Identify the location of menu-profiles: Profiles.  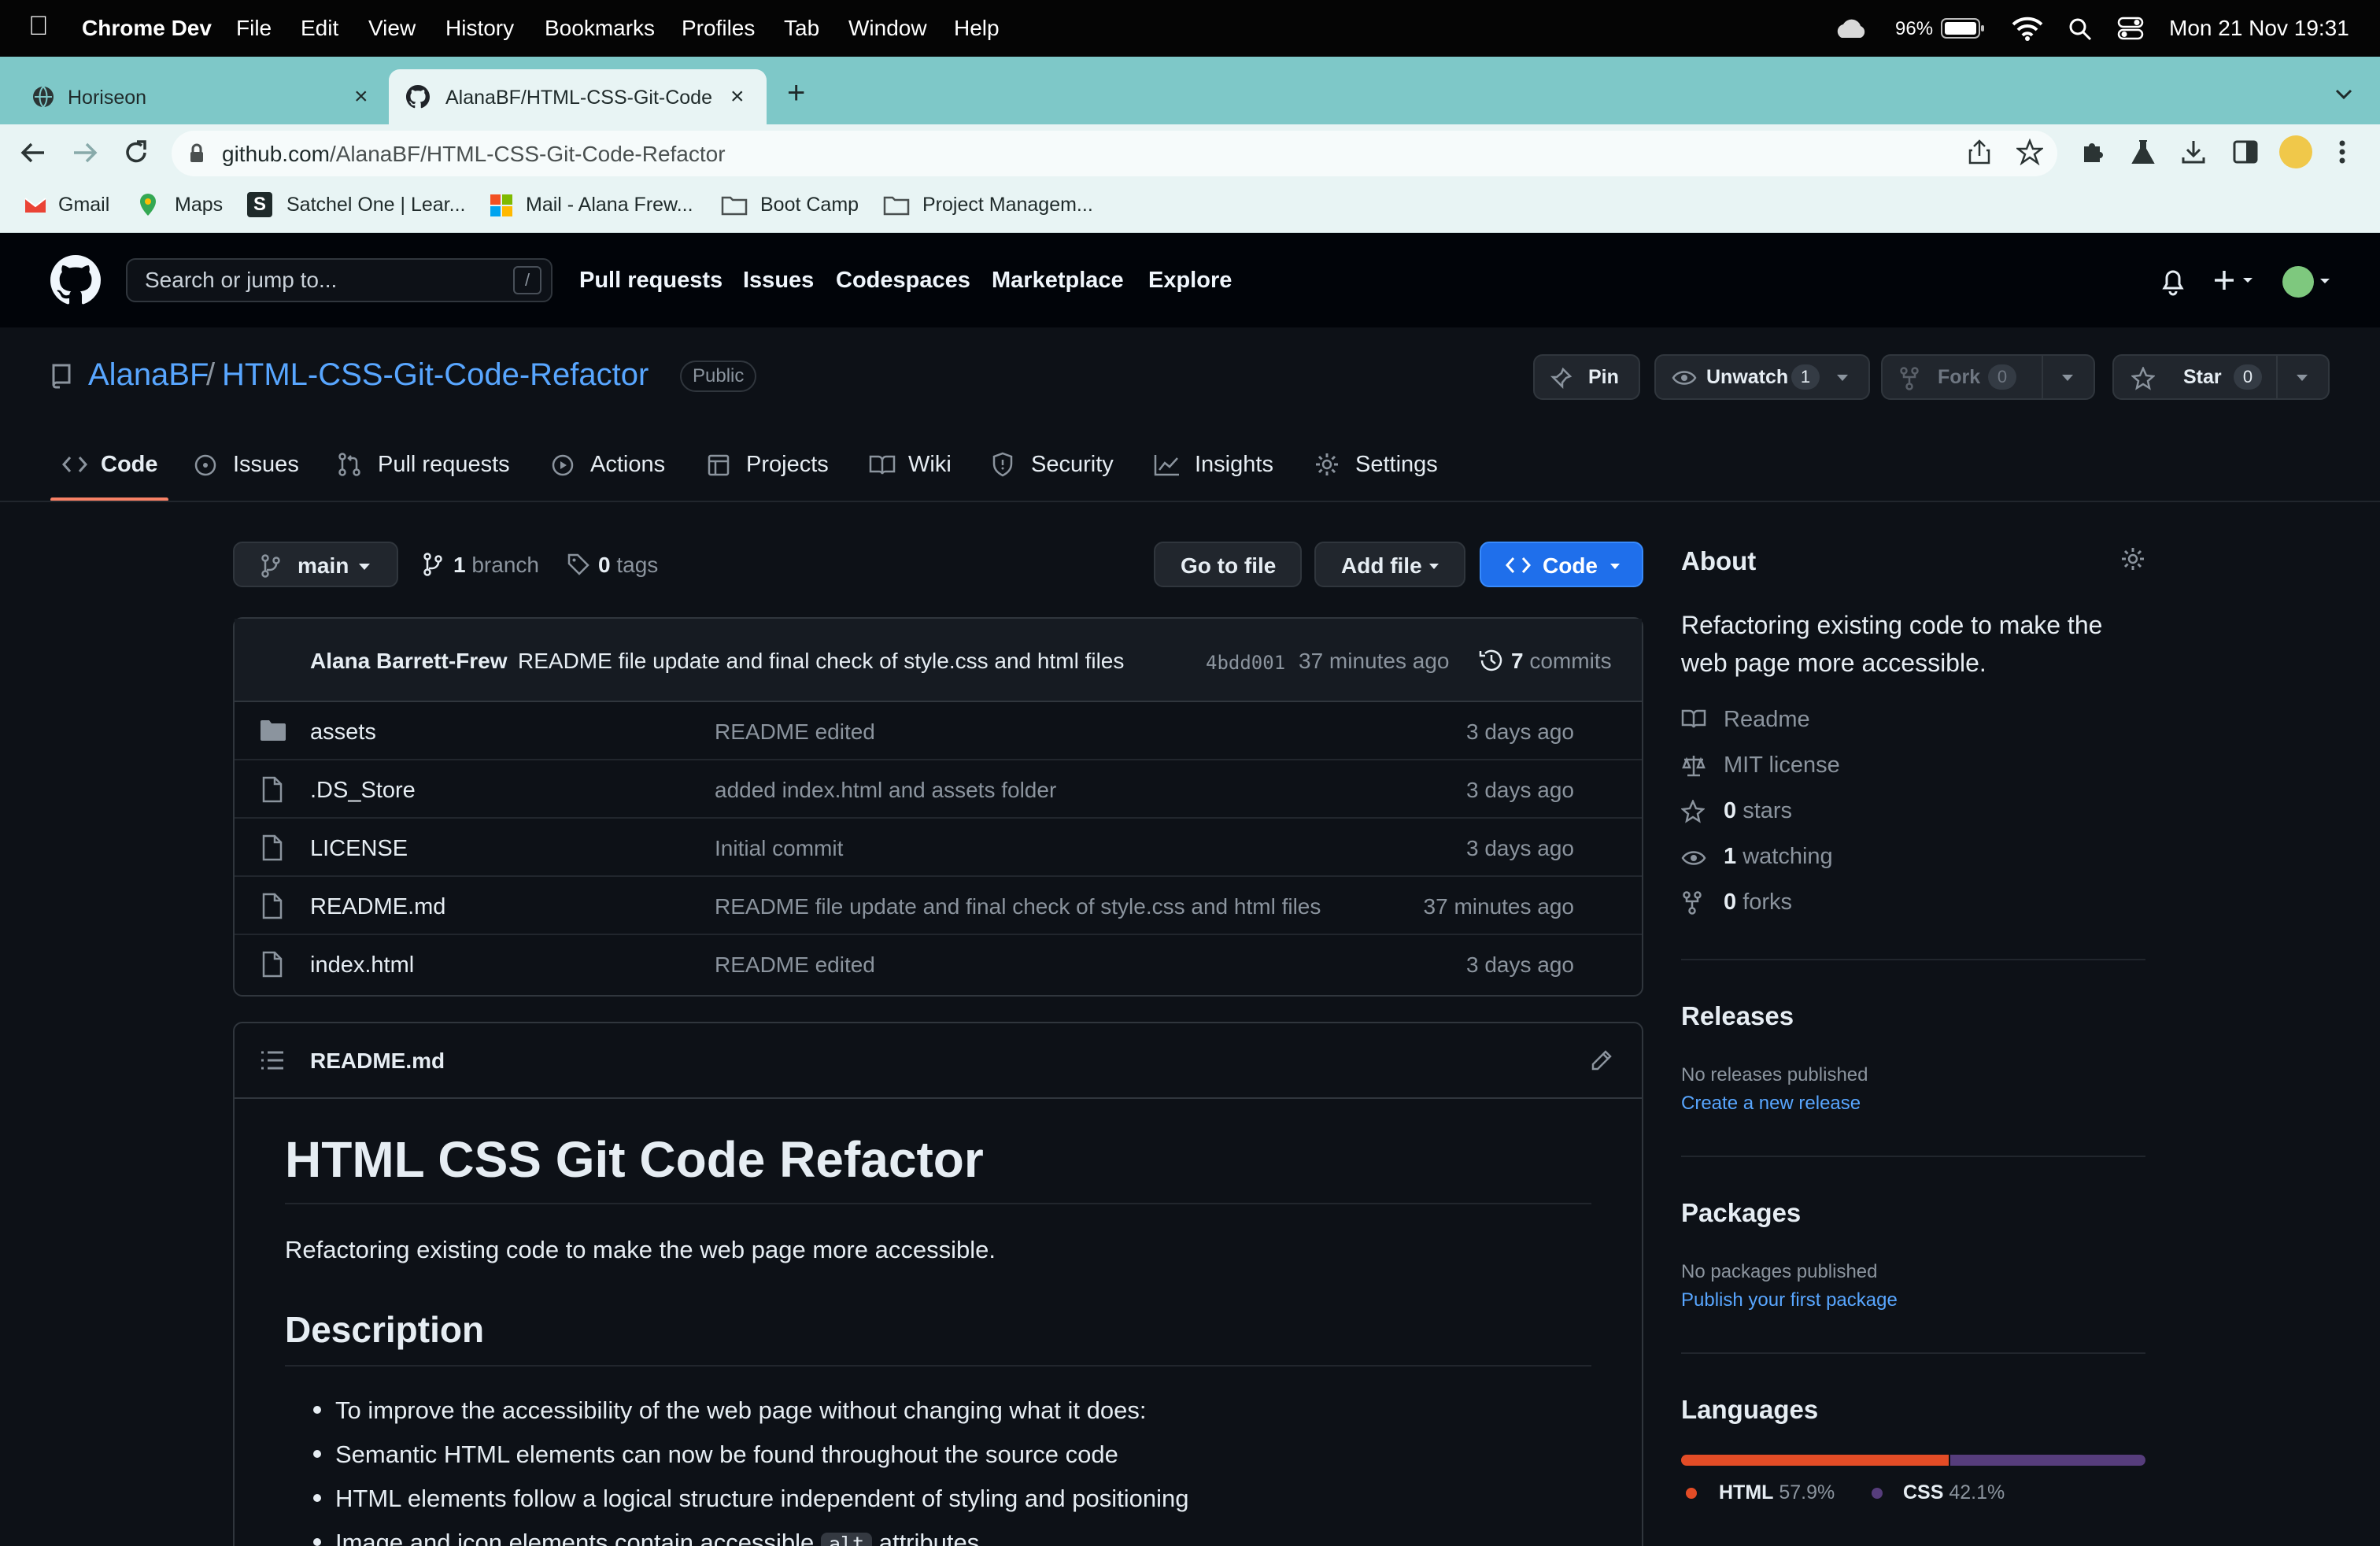
(718, 28).